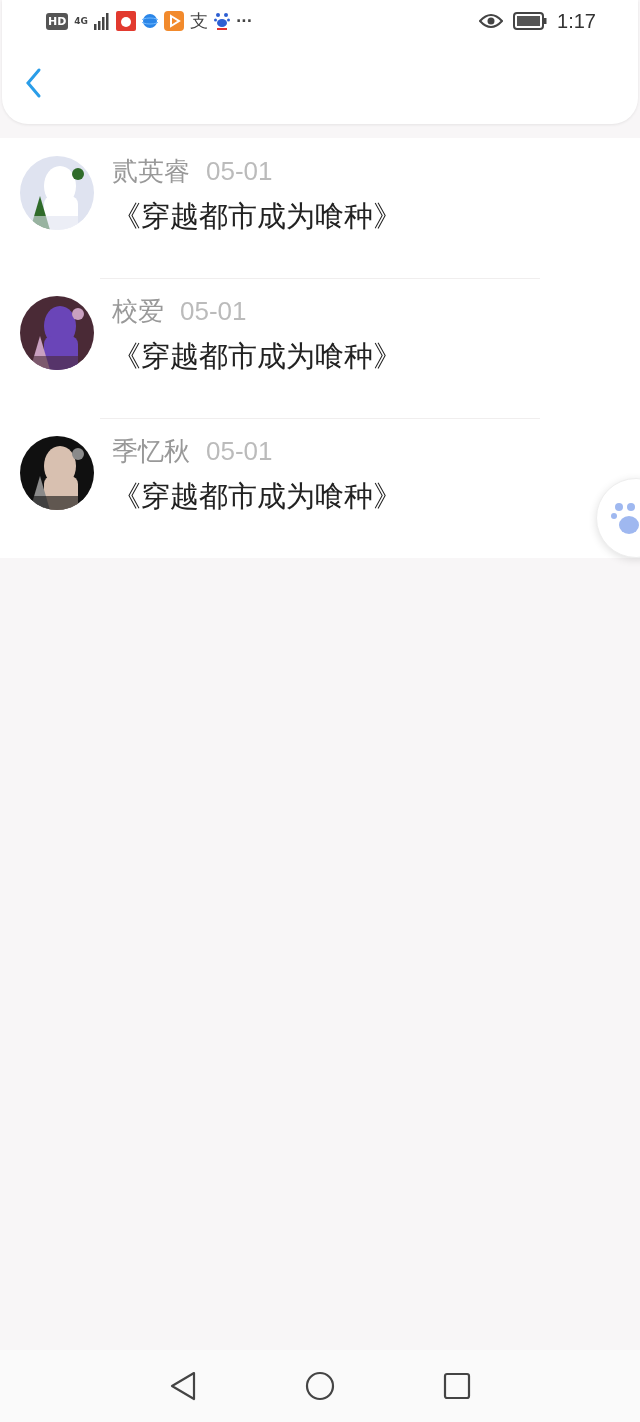 This screenshot has width=640, height=1422. I want to click on network-type: 4G, so click(81, 21).